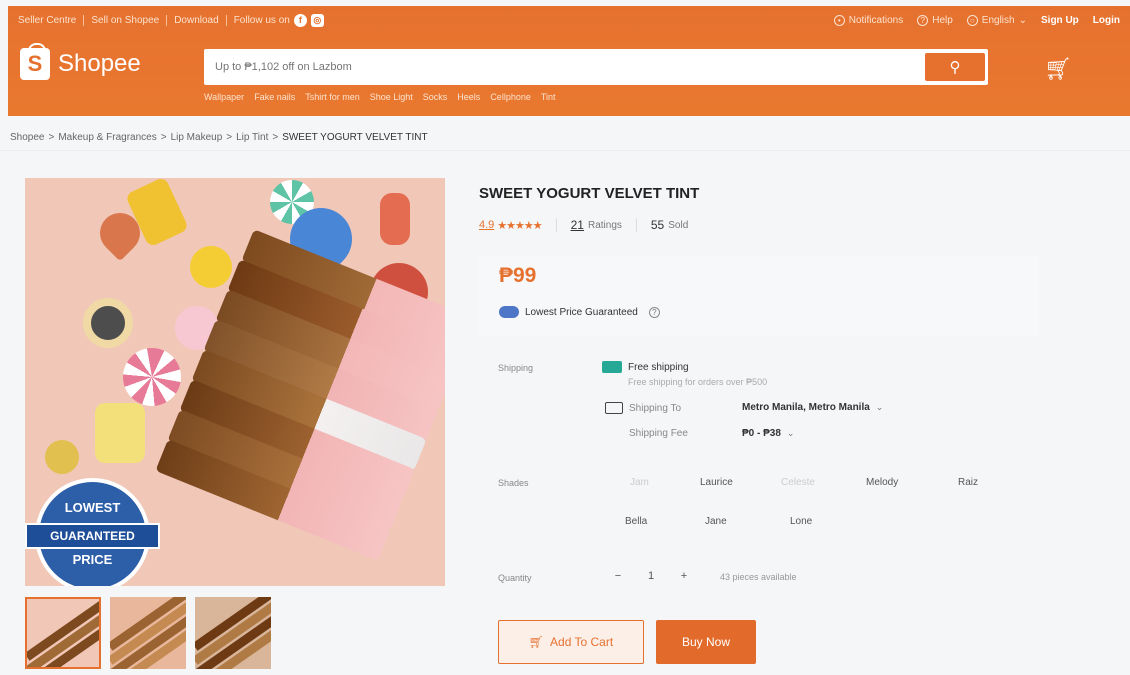 The height and width of the screenshot is (675, 1130). What do you see at coordinates (639, 482) in the screenshot?
I see `shade-option: Jam` at bounding box center [639, 482].